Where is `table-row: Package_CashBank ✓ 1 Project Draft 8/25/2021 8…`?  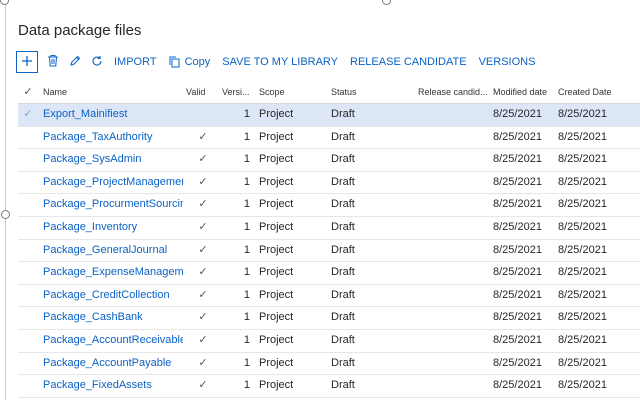 table-row: Package_CashBank ✓ 1 Project Draft 8/25/2021 8… is located at coordinates (329, 318).